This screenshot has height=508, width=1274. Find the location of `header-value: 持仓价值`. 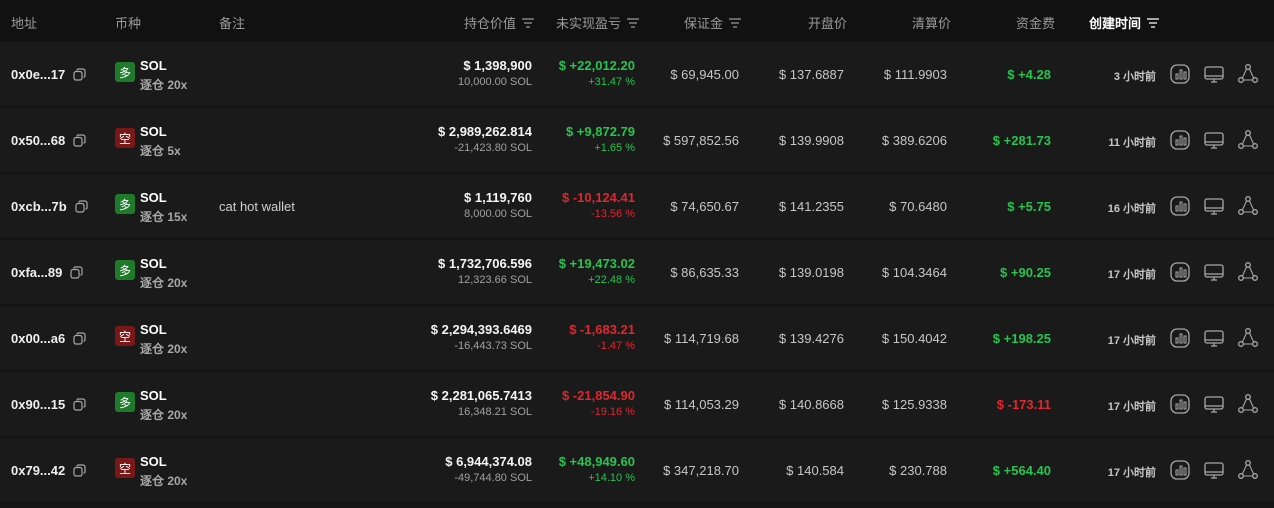

header-value: 持仓价值 is located at coordinates (499, 22).